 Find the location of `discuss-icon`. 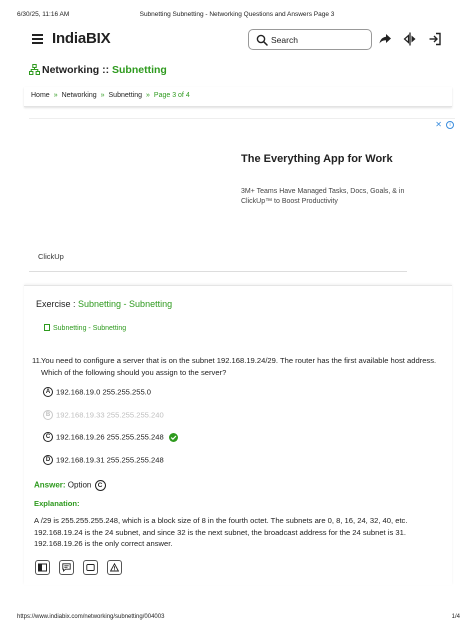

discuss-icon is located at coordinates (66, 567).